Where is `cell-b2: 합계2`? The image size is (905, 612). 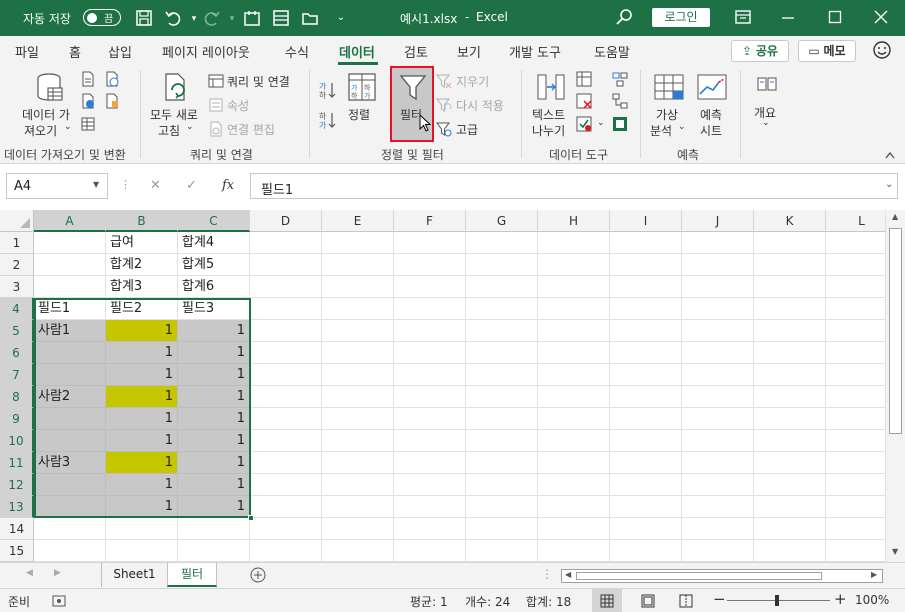
cell-b2: 합계2 is located at coordinates (142, 265).